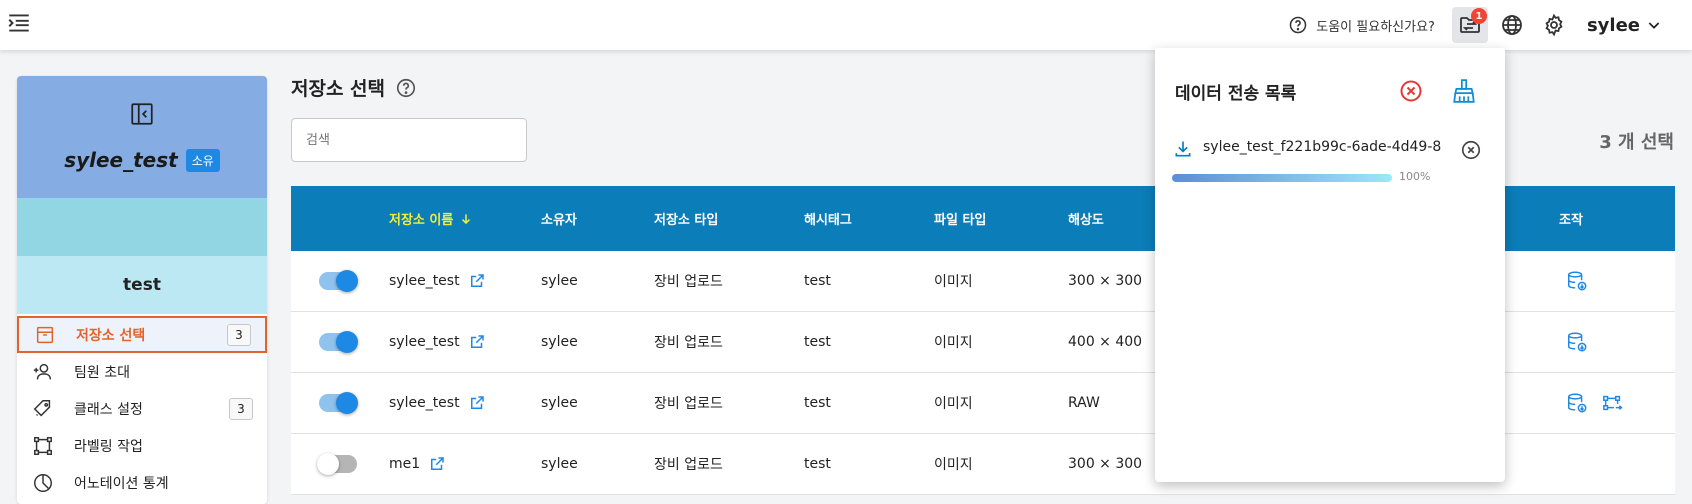  I want to click on sidebar-item-invite-member: 팀원 초대, so click(142, 371).